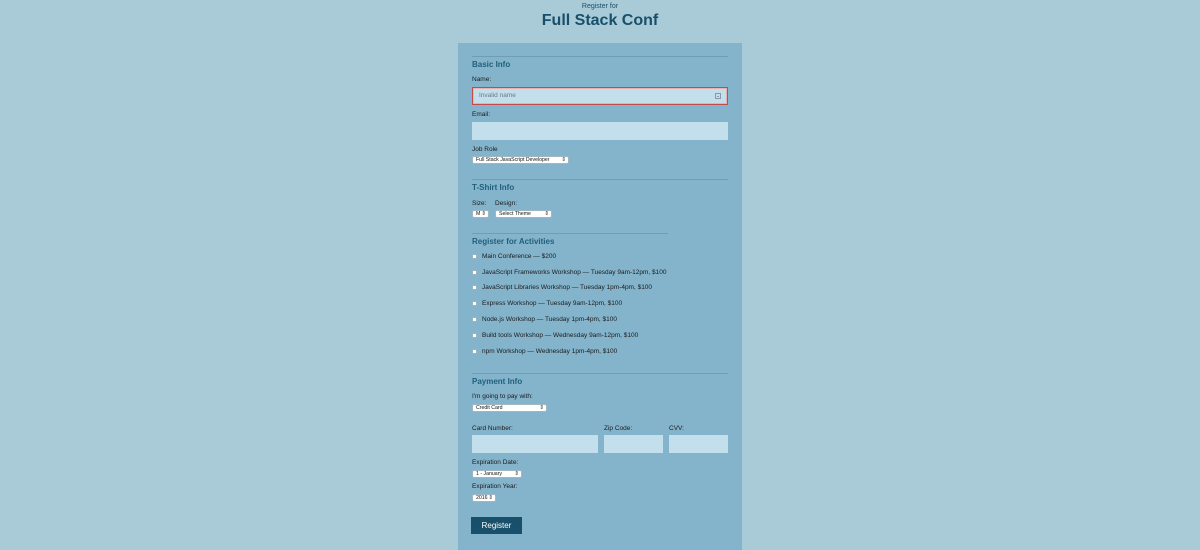  What do you see at coordinates (513, 160) in the screenshot?
I see `job-role-value: Full Stack JavaScript Developer` at bounding box center [513, 160].